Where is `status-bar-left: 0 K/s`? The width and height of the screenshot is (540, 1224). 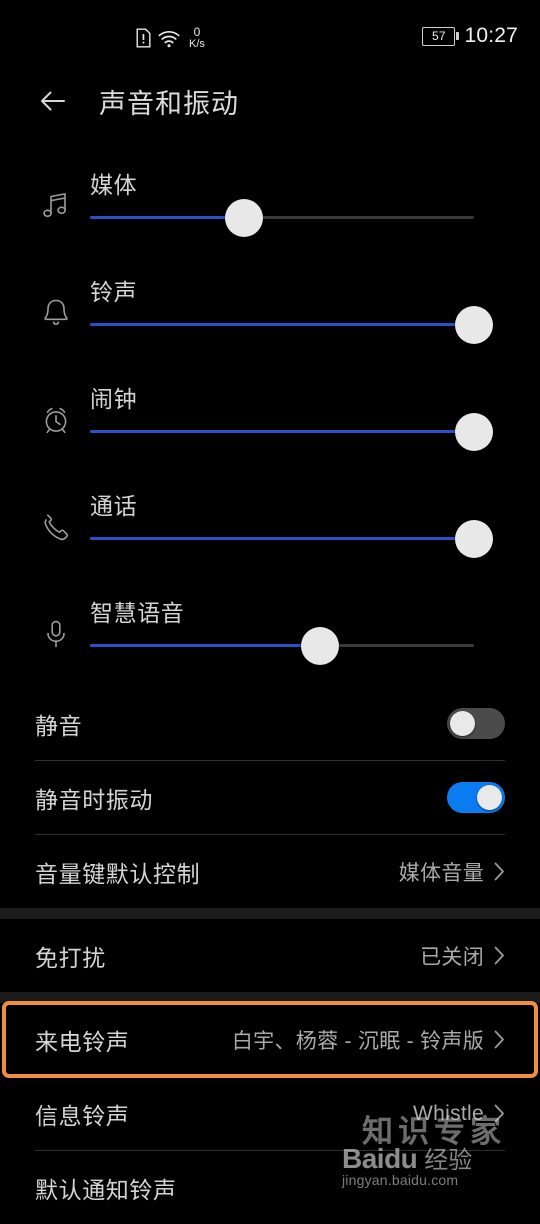 status-bar-left: 0 K/s is located at coordinates (170, 36).